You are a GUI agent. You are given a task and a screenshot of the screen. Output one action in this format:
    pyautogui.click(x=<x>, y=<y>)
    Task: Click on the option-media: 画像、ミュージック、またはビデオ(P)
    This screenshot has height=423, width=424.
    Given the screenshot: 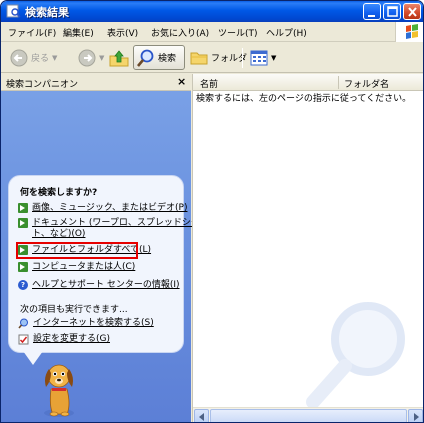 What is the action you would take?
    pyautogui.click(x=102, y=208)
    